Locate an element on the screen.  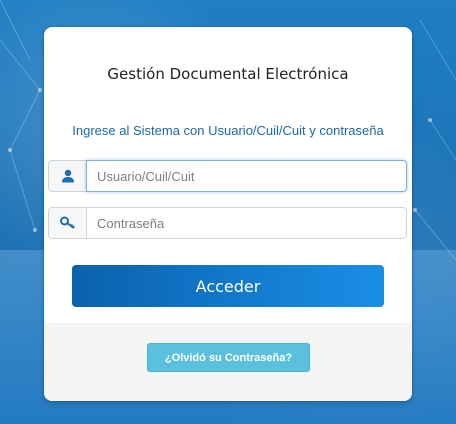
login-button: Acceder is located at coordinates (228, 286).